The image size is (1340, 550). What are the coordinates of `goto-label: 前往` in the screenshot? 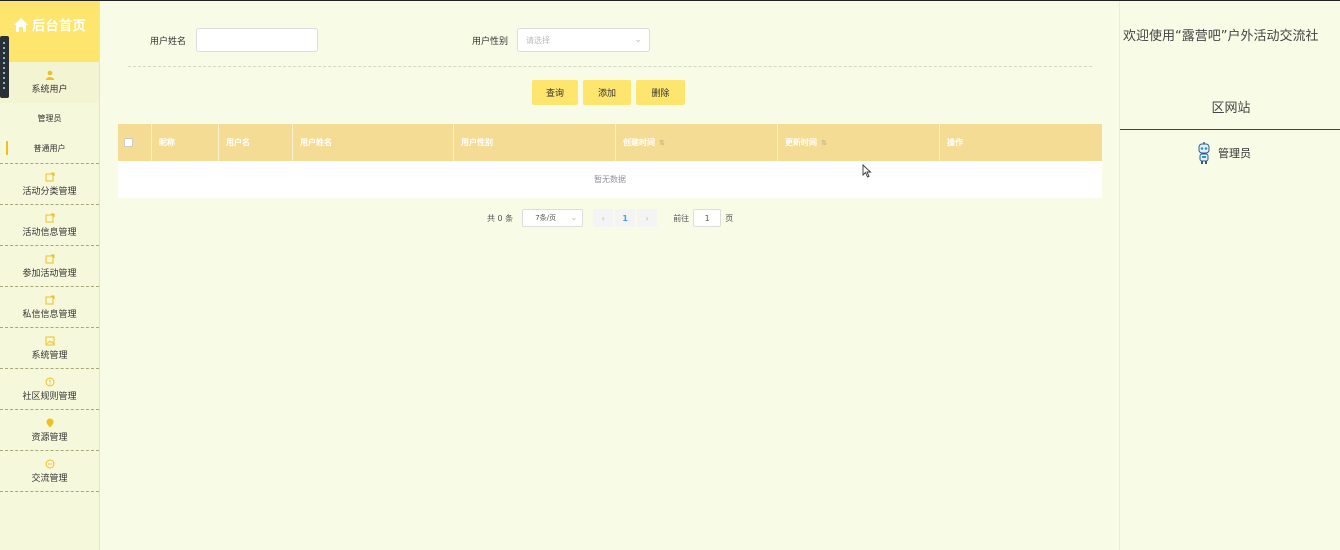 It's located at (681, 218).